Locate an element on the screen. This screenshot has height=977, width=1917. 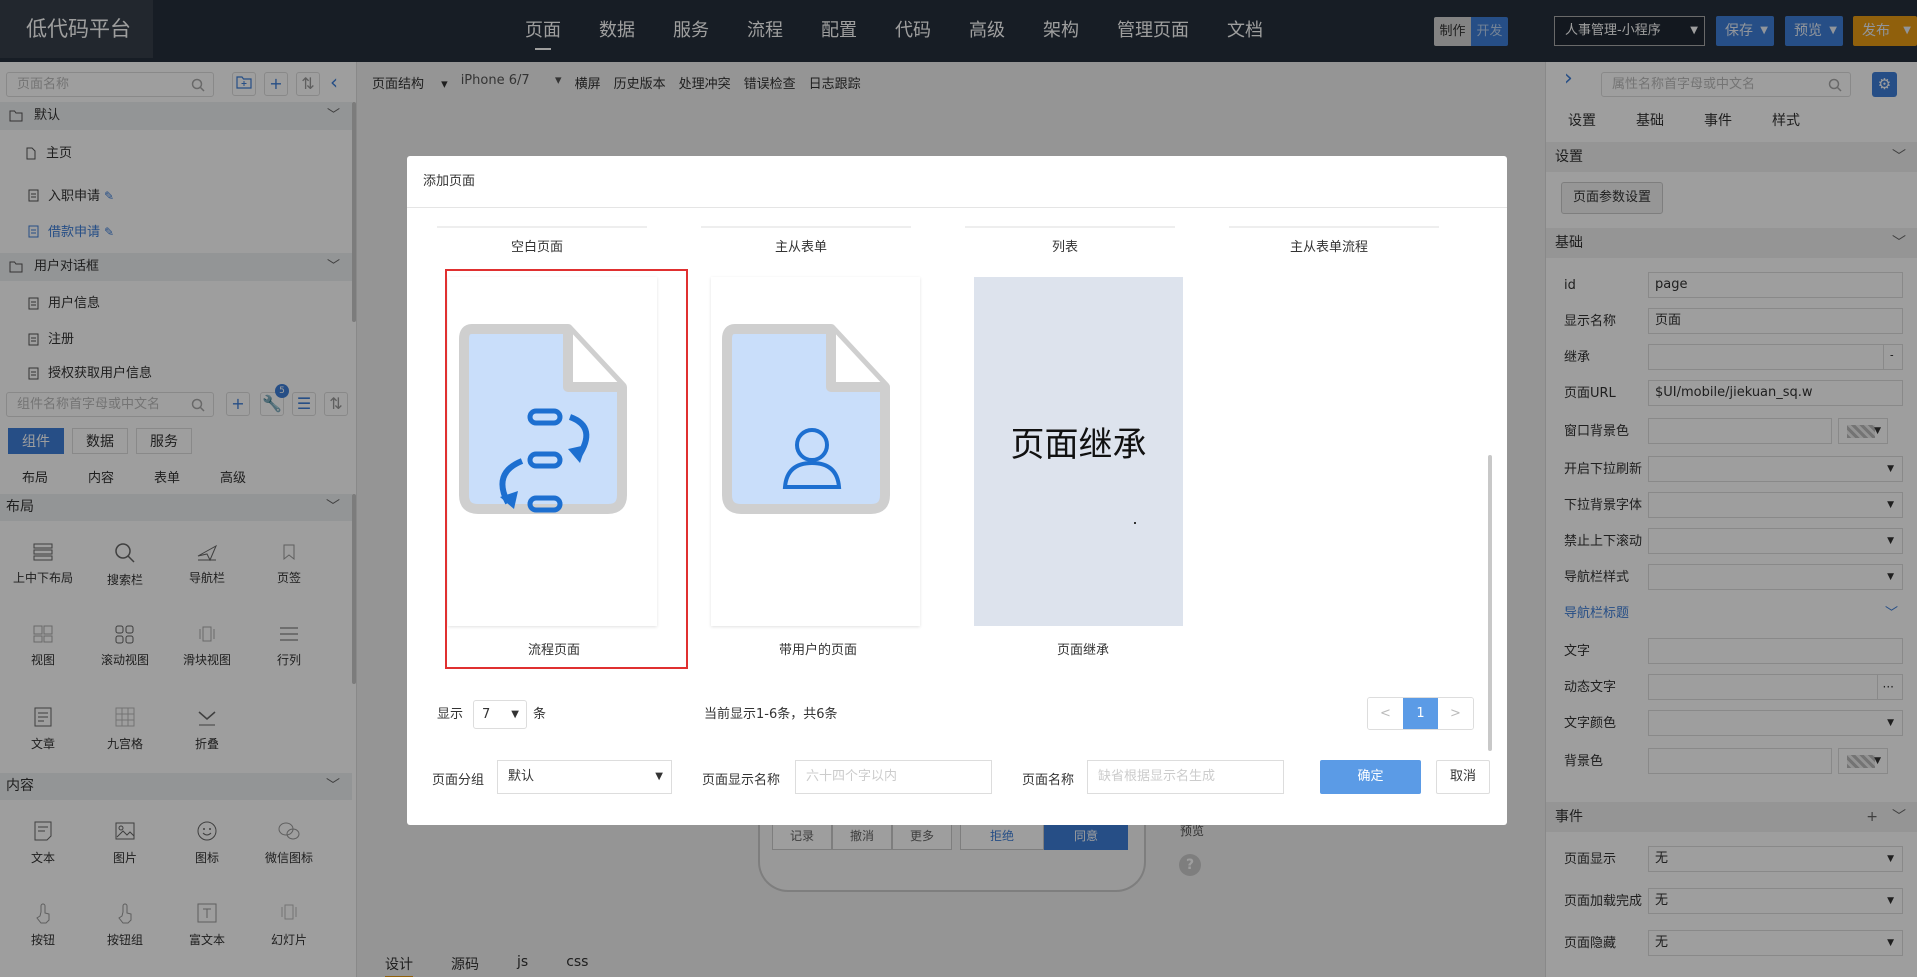
template-card-user-page is located at coordinates (815, 451).